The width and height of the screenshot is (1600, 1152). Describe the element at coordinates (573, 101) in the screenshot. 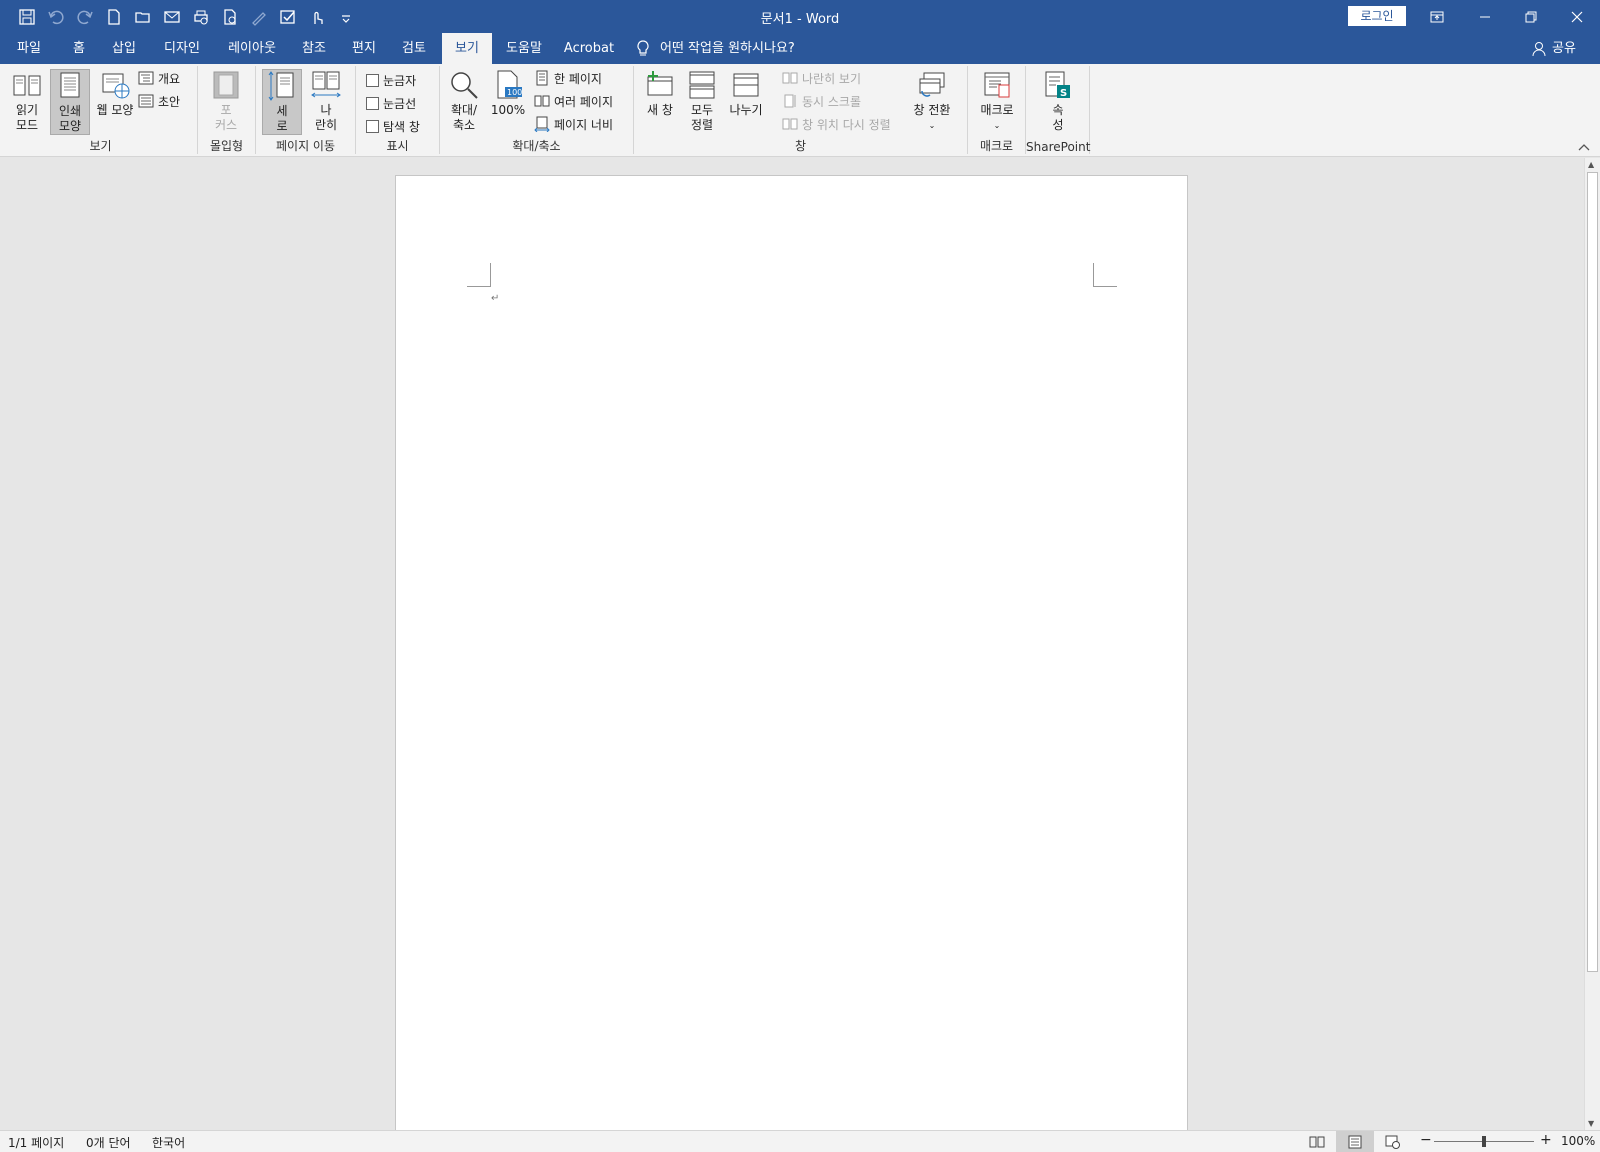

I see `multiple-pages-button: 여러 페이지` at that location.